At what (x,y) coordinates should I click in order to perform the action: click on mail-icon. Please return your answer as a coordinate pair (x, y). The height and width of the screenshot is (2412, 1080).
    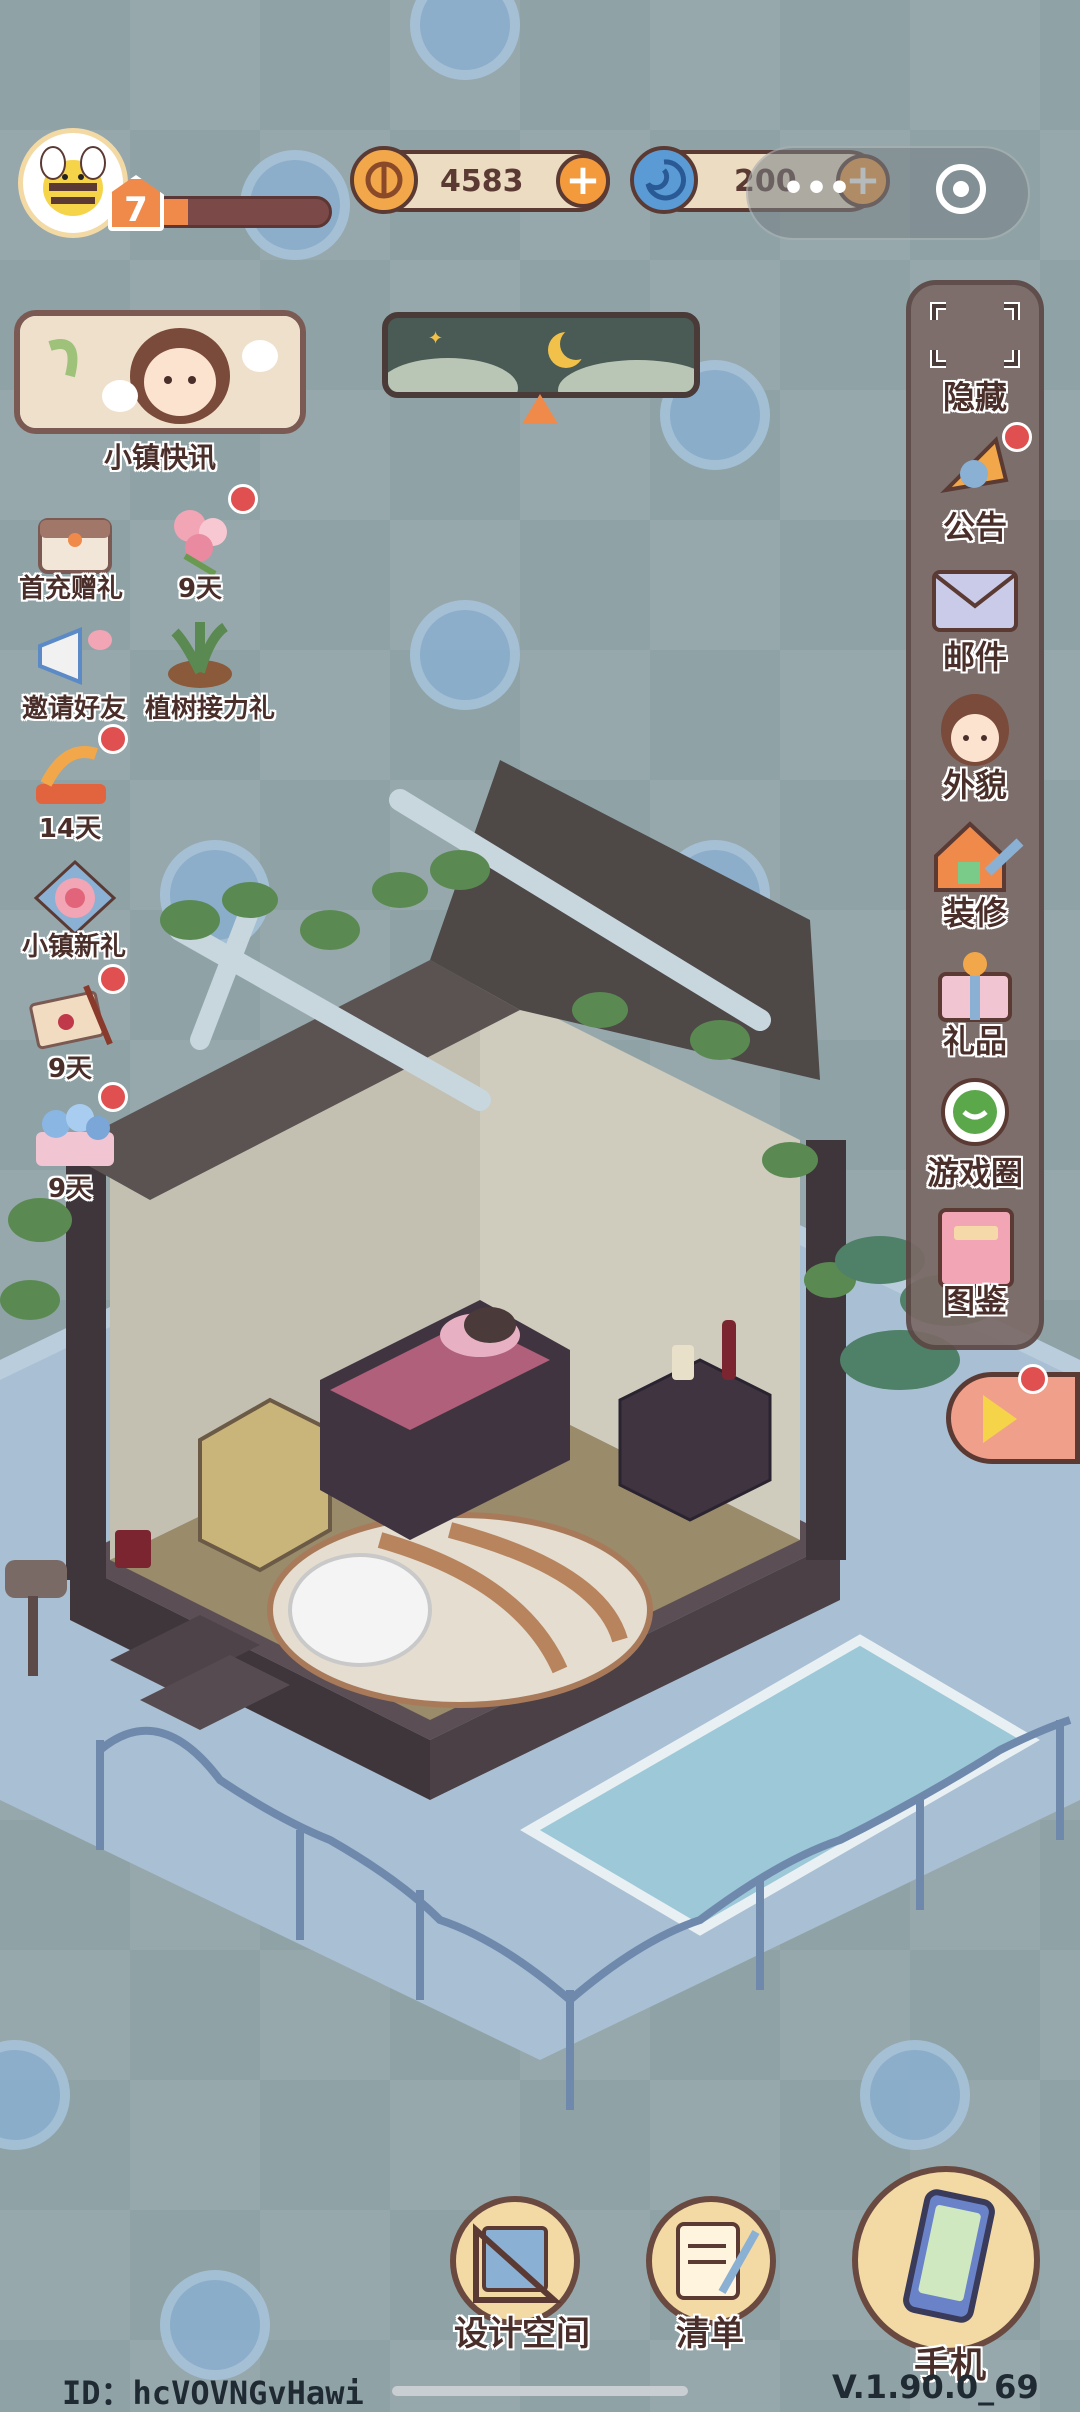
    Looking at the image, I should click on (975, 601).